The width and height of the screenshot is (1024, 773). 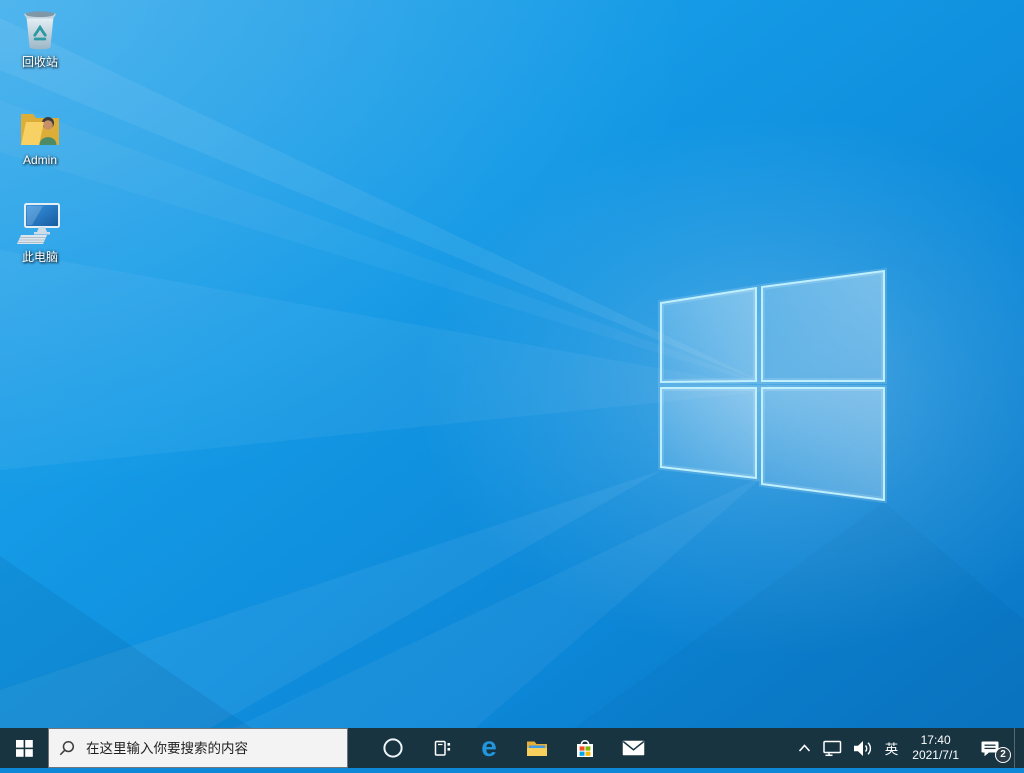 I want to click on desktop-icon-label: Admin, so click(x=39, y=160).